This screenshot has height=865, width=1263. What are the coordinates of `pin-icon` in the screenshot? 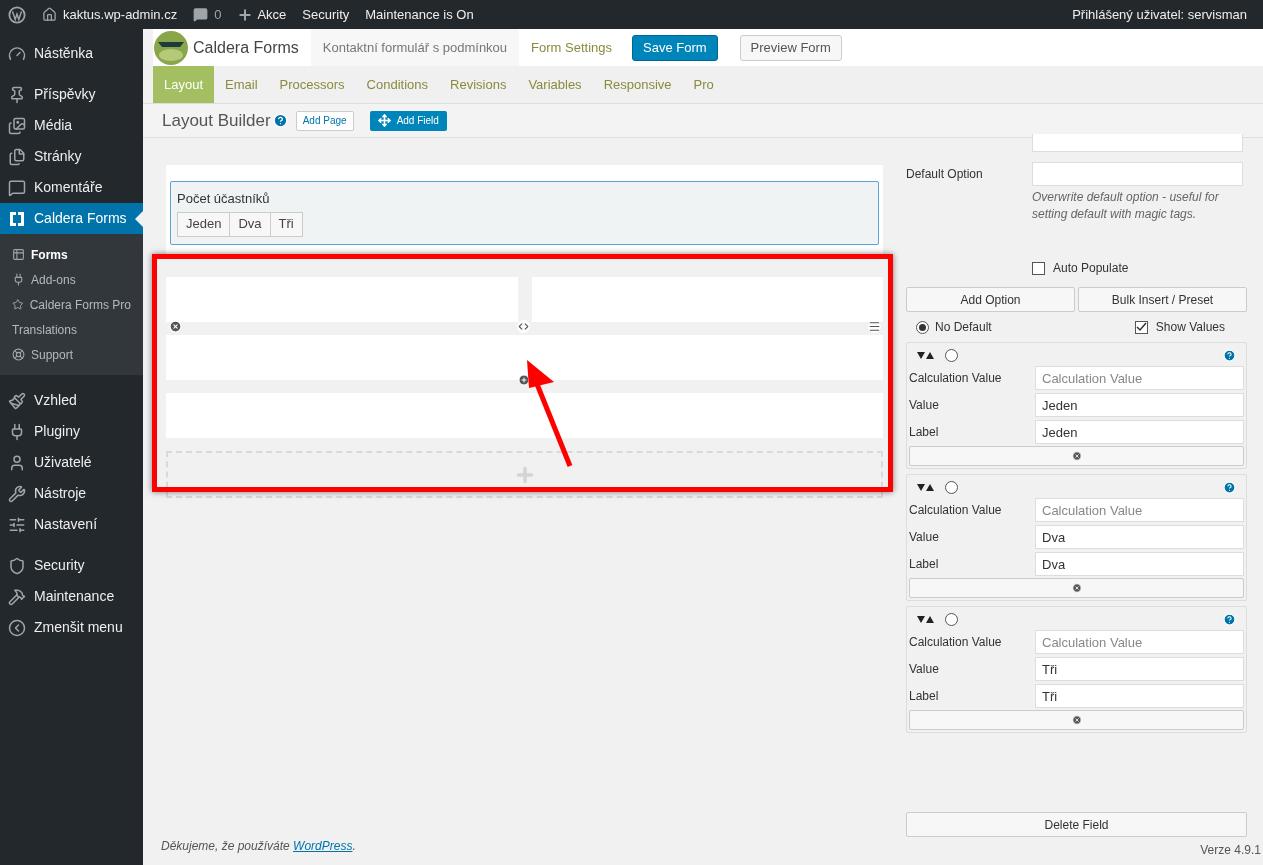 It's located at (17, 94).